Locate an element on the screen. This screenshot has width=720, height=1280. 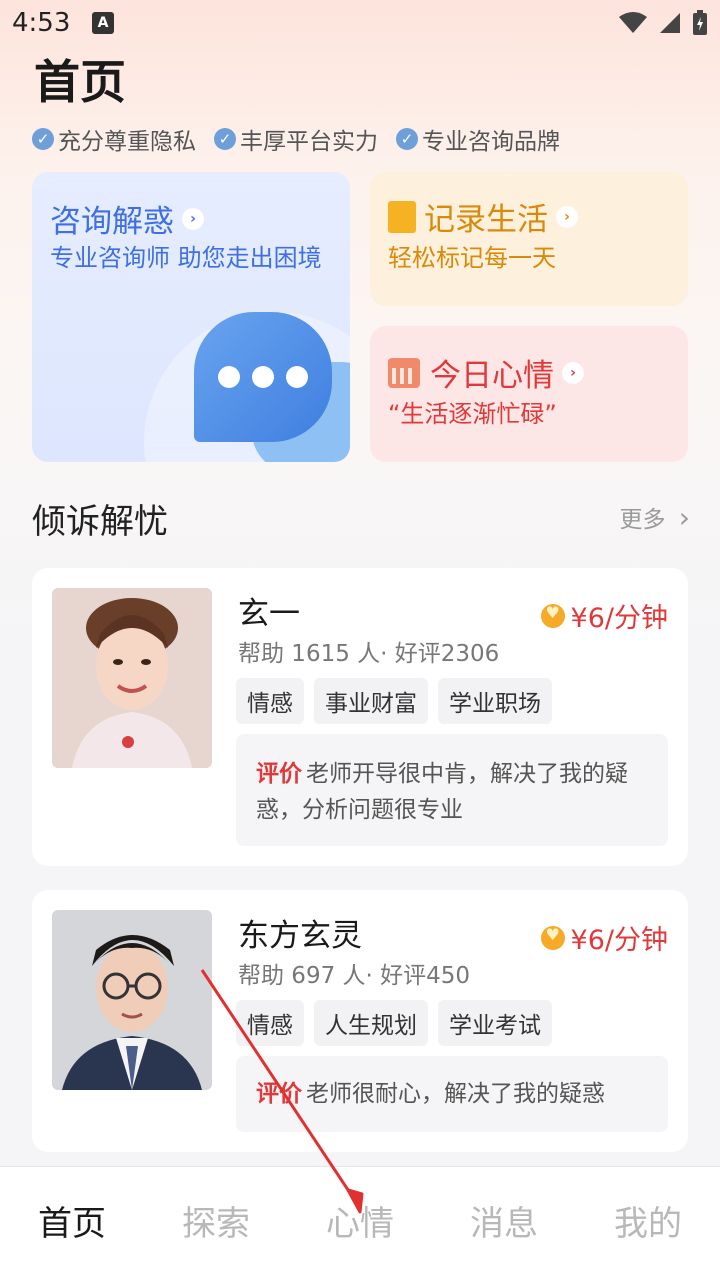
record-title: 记录生活 › is located at coordinates (483, 216).